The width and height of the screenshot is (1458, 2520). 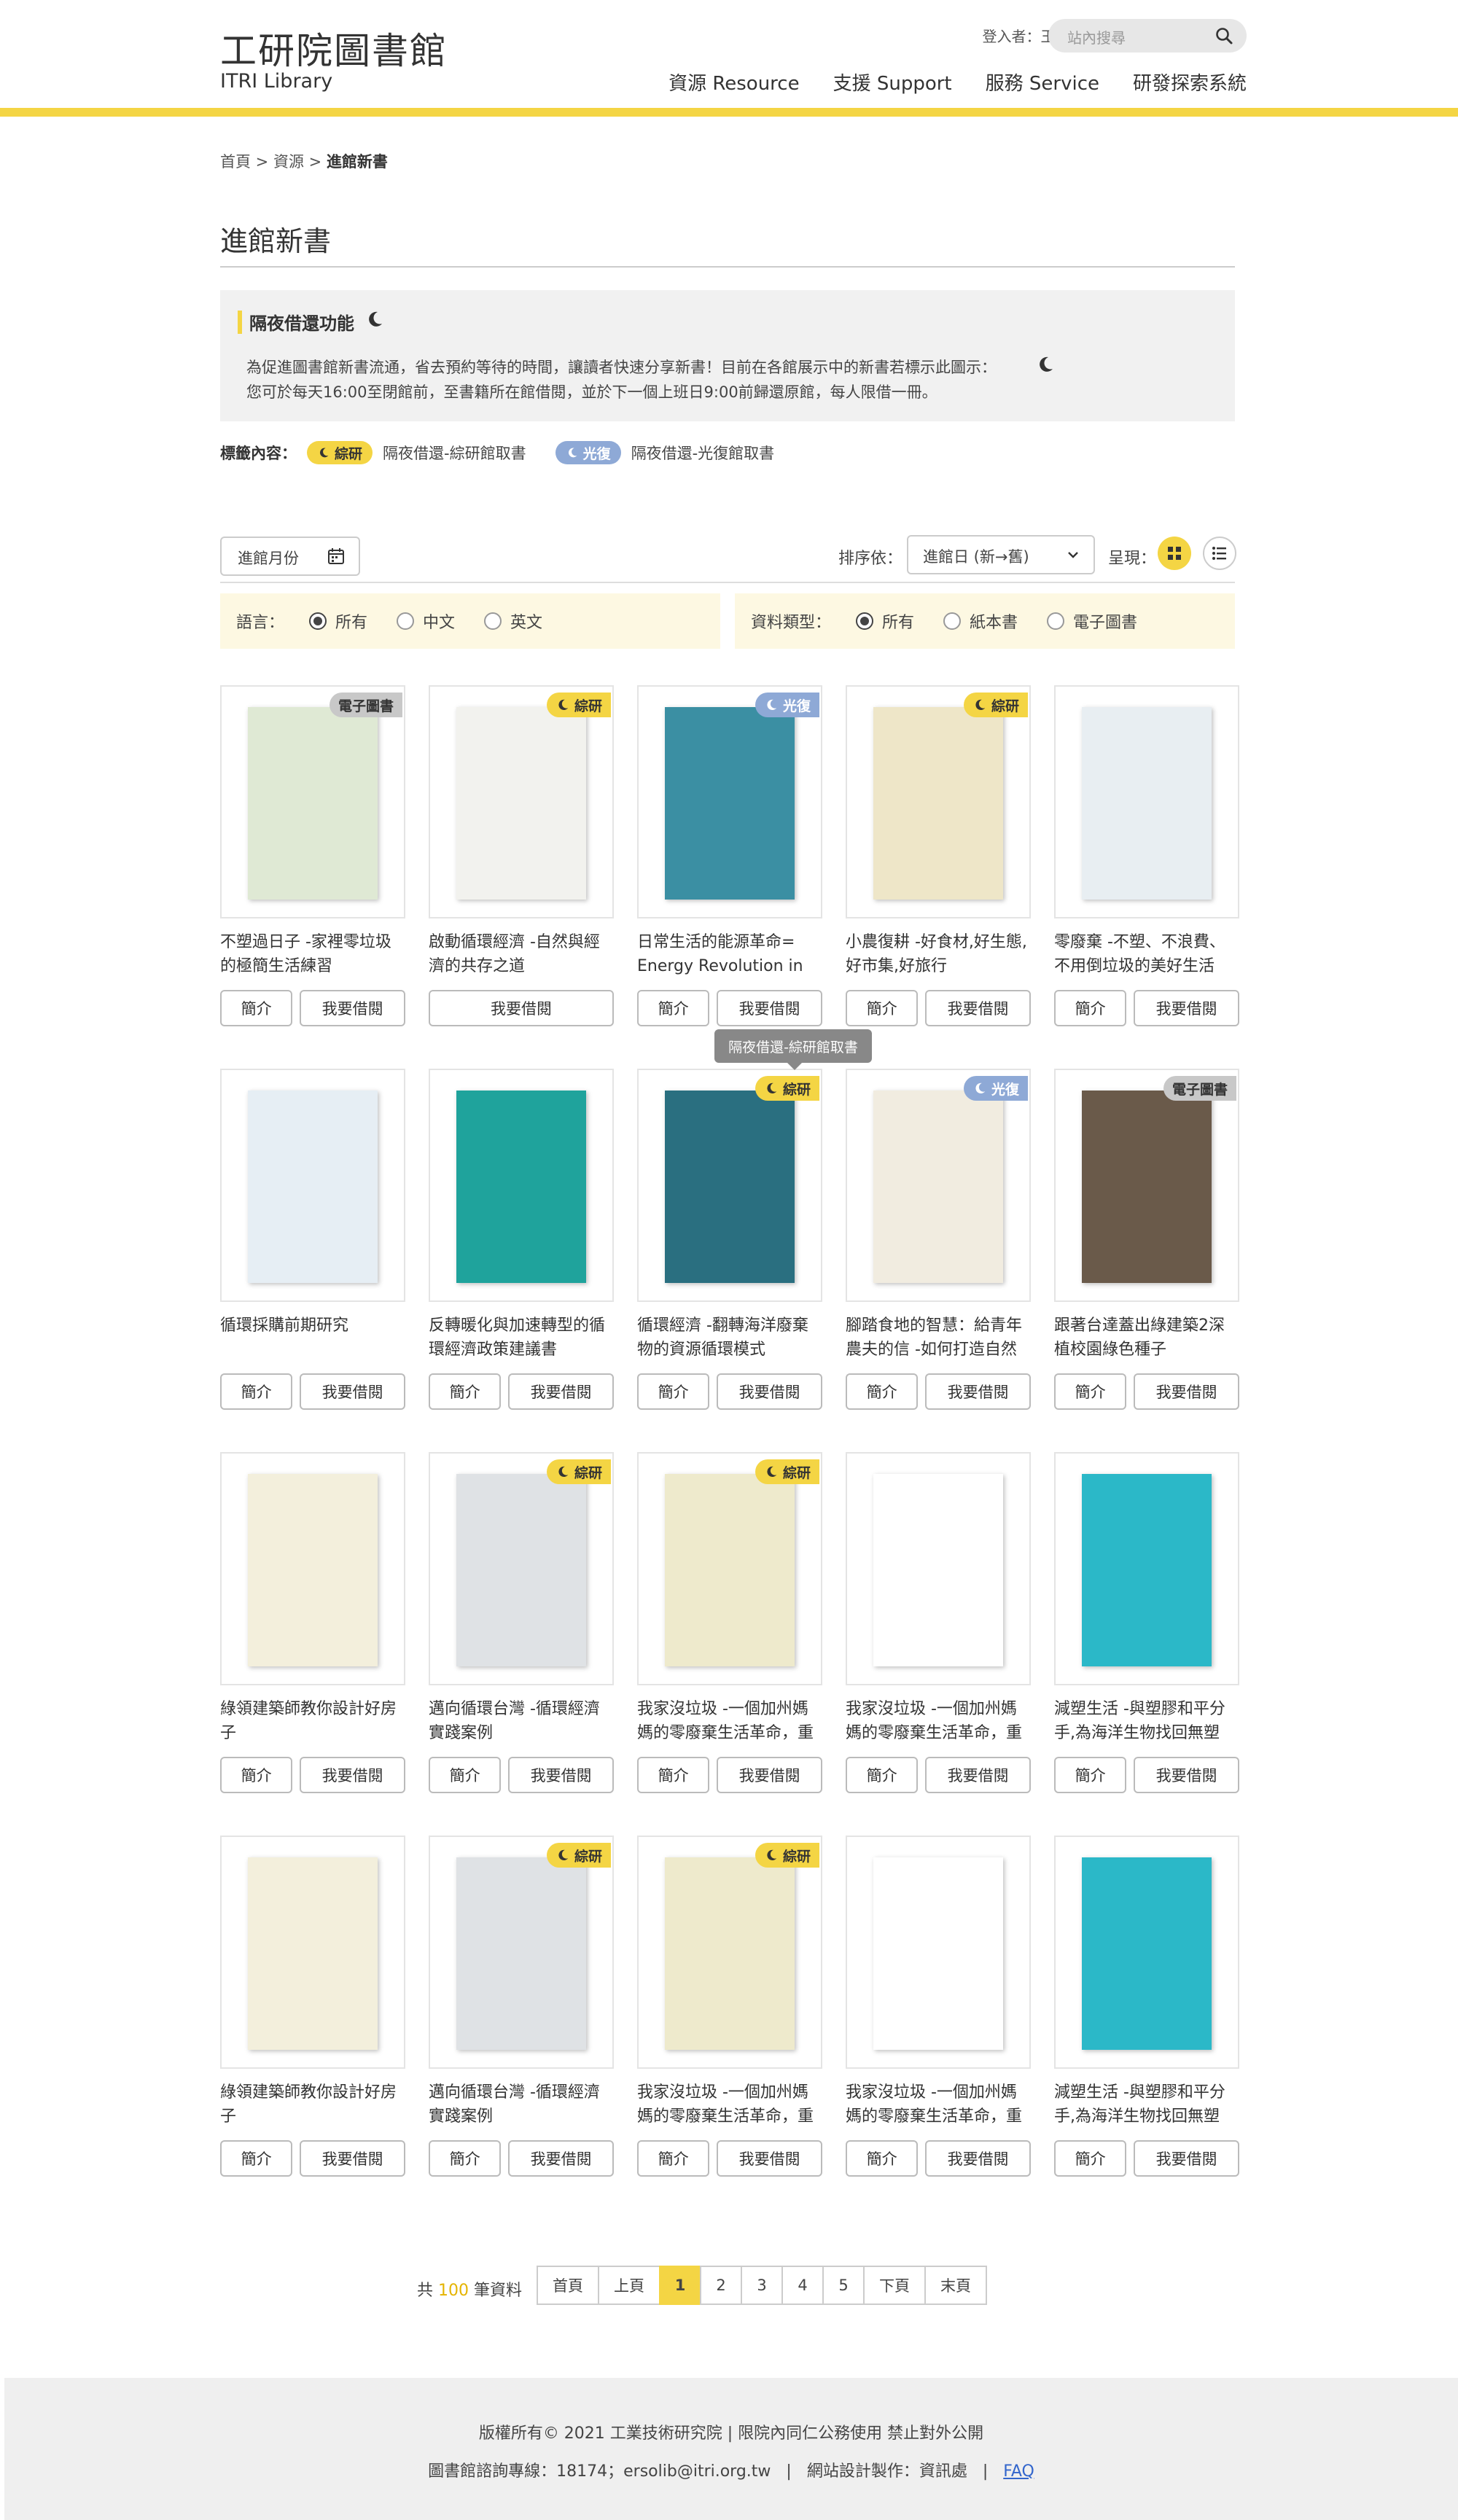 I want to click on book-title: 循環採購前期研究, so click(x=312, y=1338).